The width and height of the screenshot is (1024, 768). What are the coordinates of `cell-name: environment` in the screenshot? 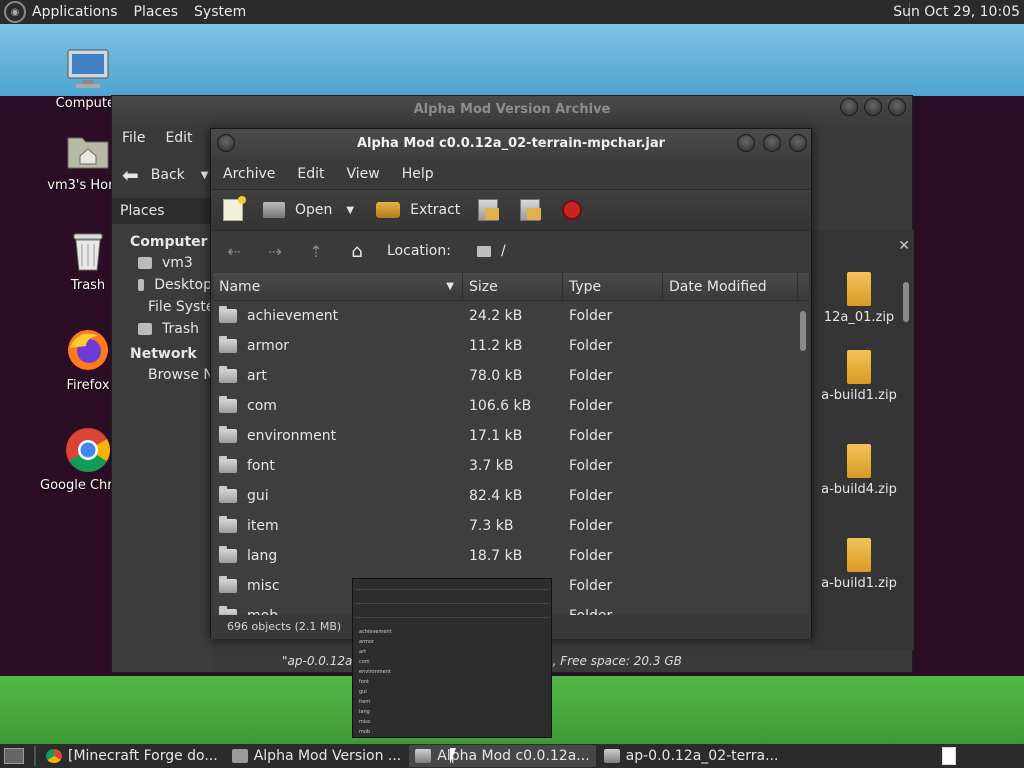 It's located at (338, 435).